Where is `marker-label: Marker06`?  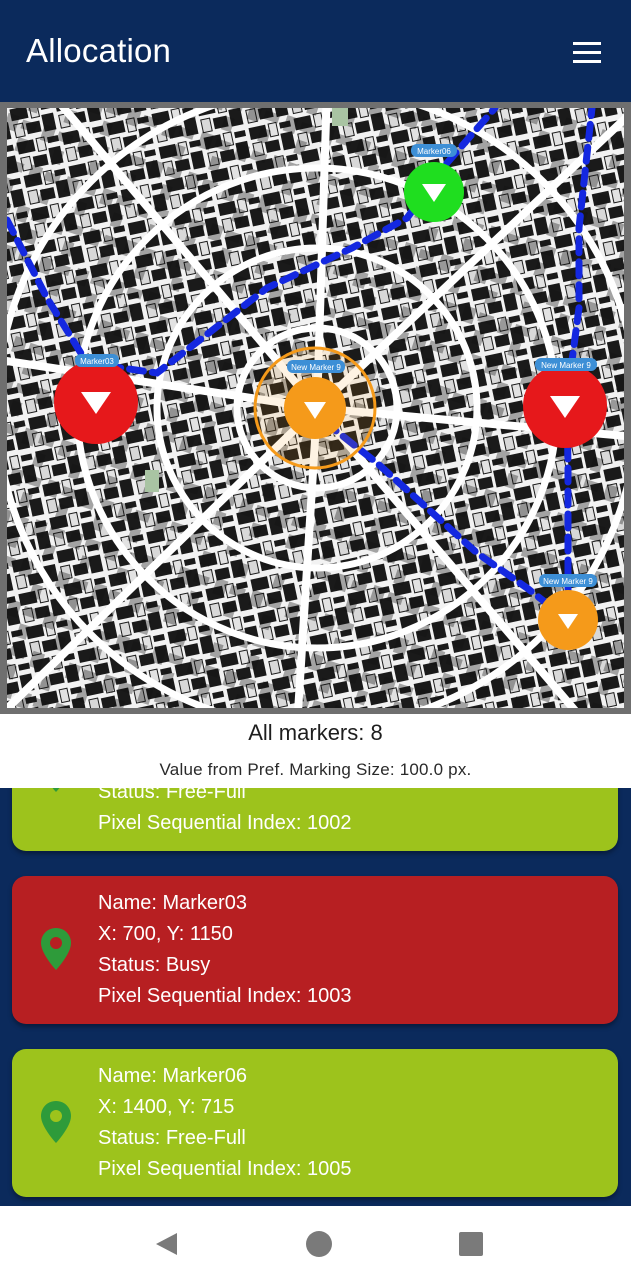 marker-label: Marker06 is located at coordinates (434, 151).